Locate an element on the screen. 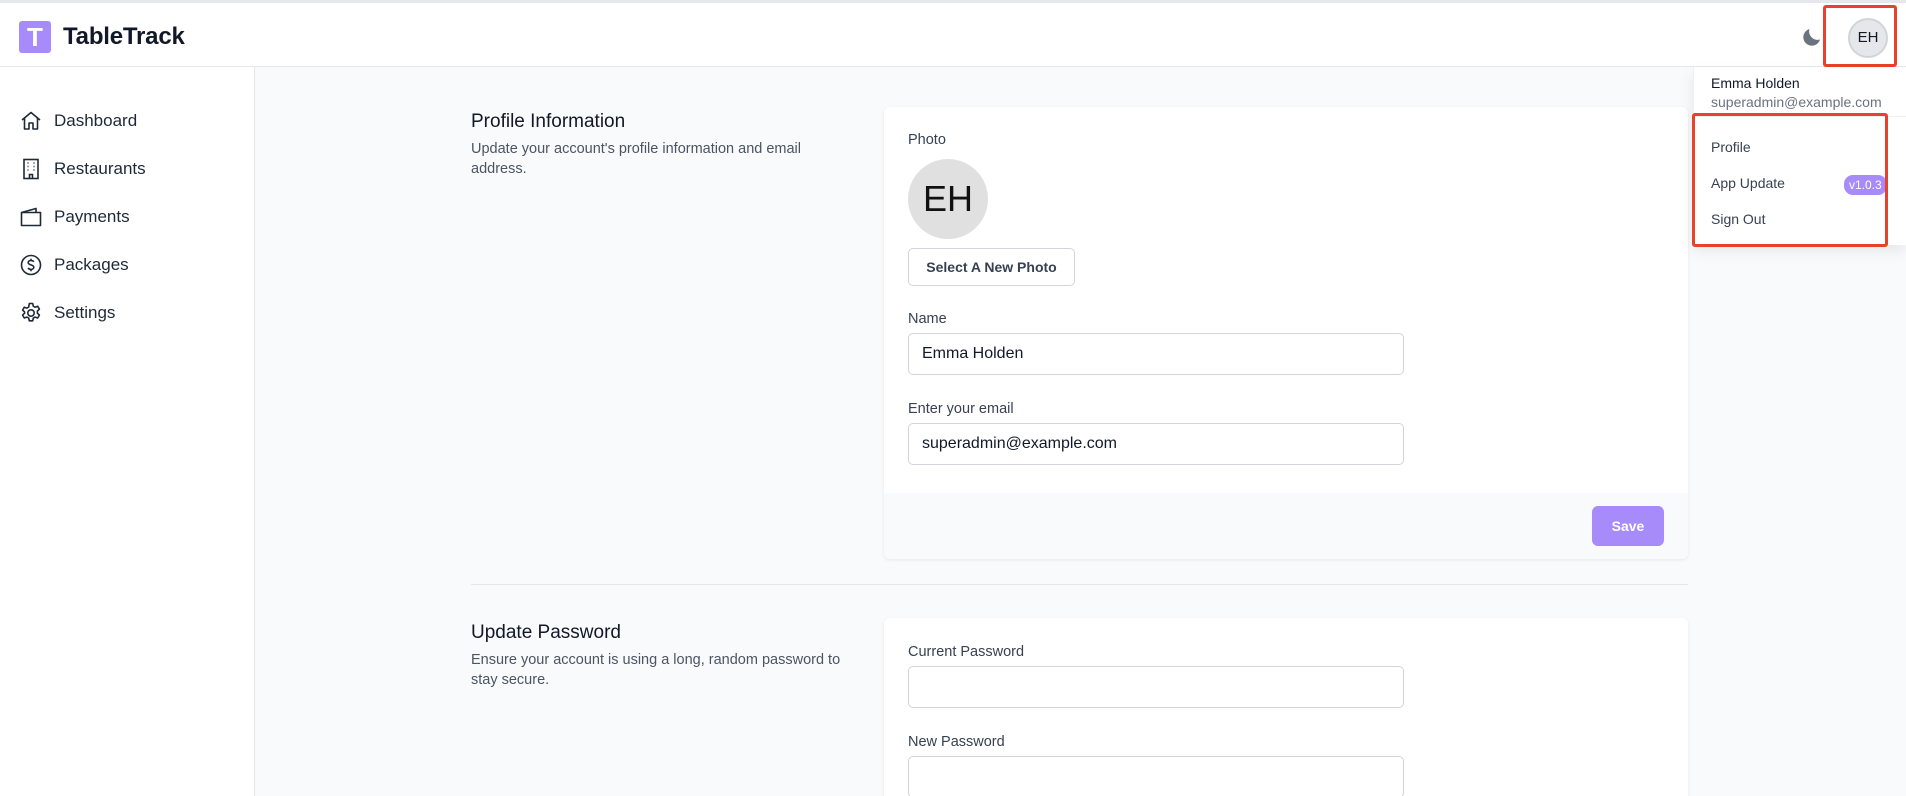  name-input is located at coordinates (1156, 354).